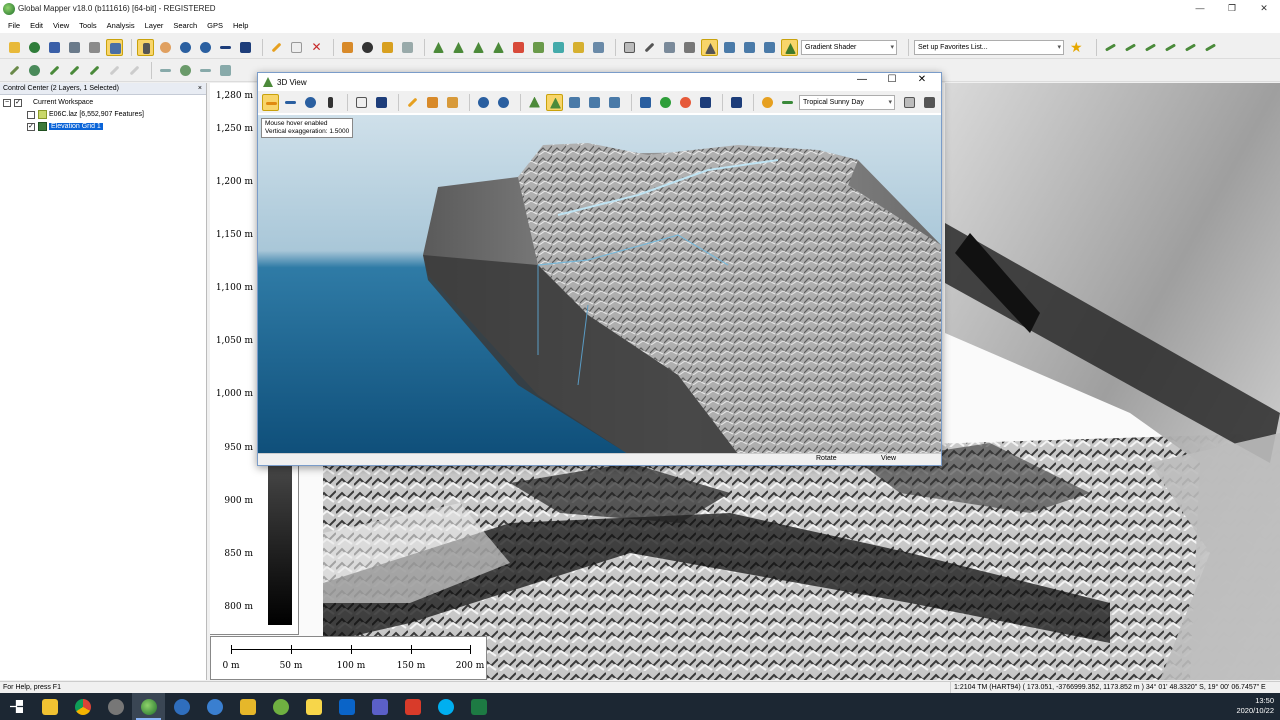 The image size is (1280, 720). I want to click on grid-icon, so click(629, 47).